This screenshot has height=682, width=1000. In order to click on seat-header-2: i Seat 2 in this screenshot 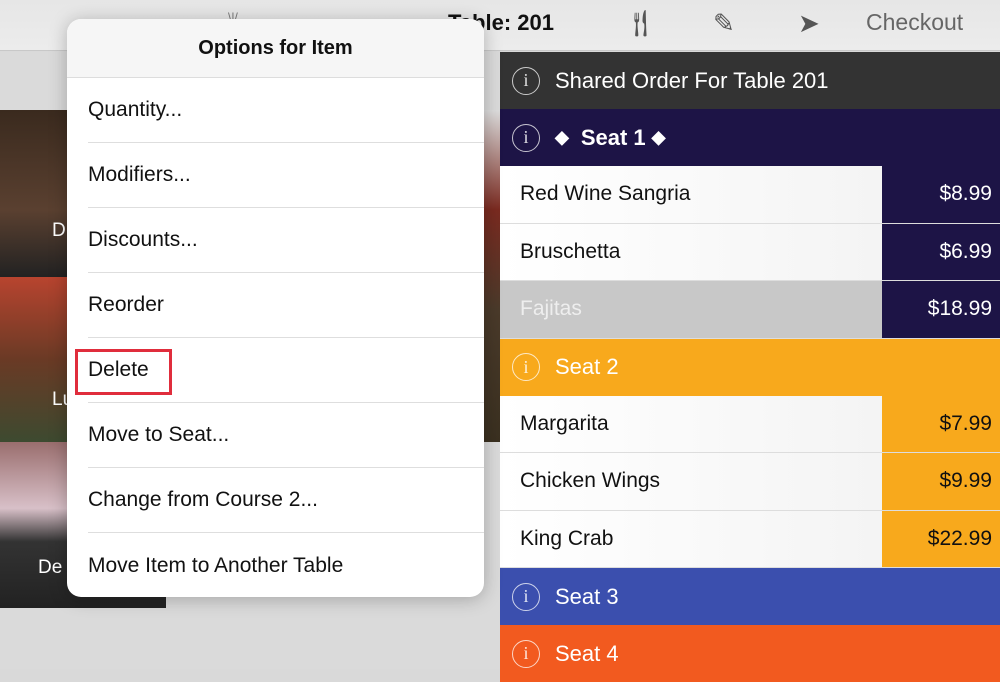, I will do `click(750, 367)`.